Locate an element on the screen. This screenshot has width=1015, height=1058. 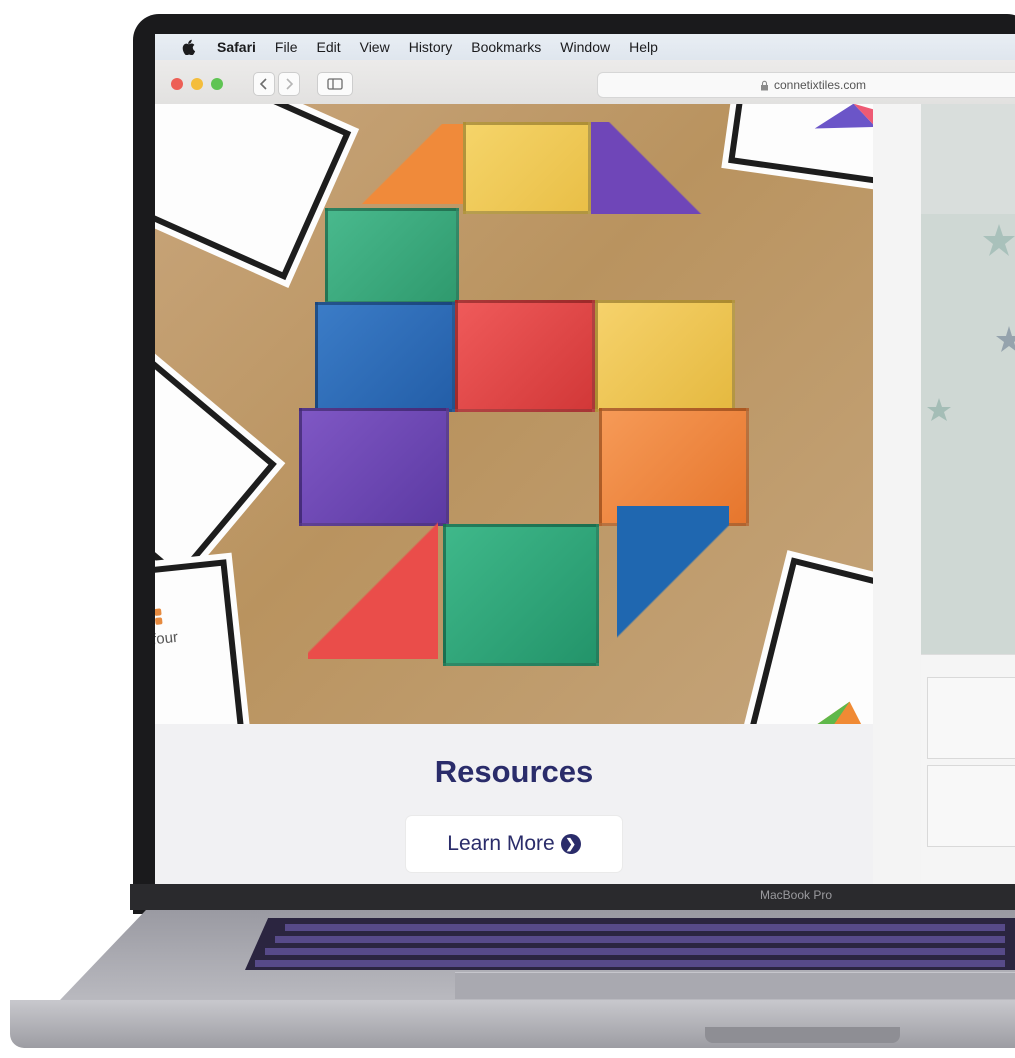
lock-icon is located at coordinates (764, 85).